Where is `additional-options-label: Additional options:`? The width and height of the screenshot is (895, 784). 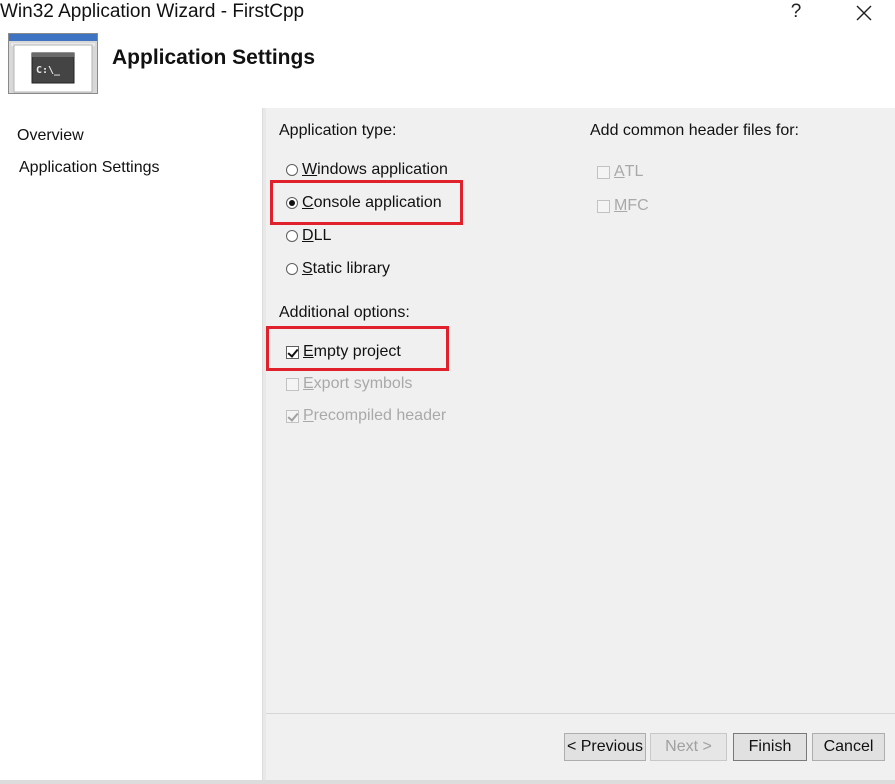 additional-options-label: Additional options: is located at coordinates (344, 312).